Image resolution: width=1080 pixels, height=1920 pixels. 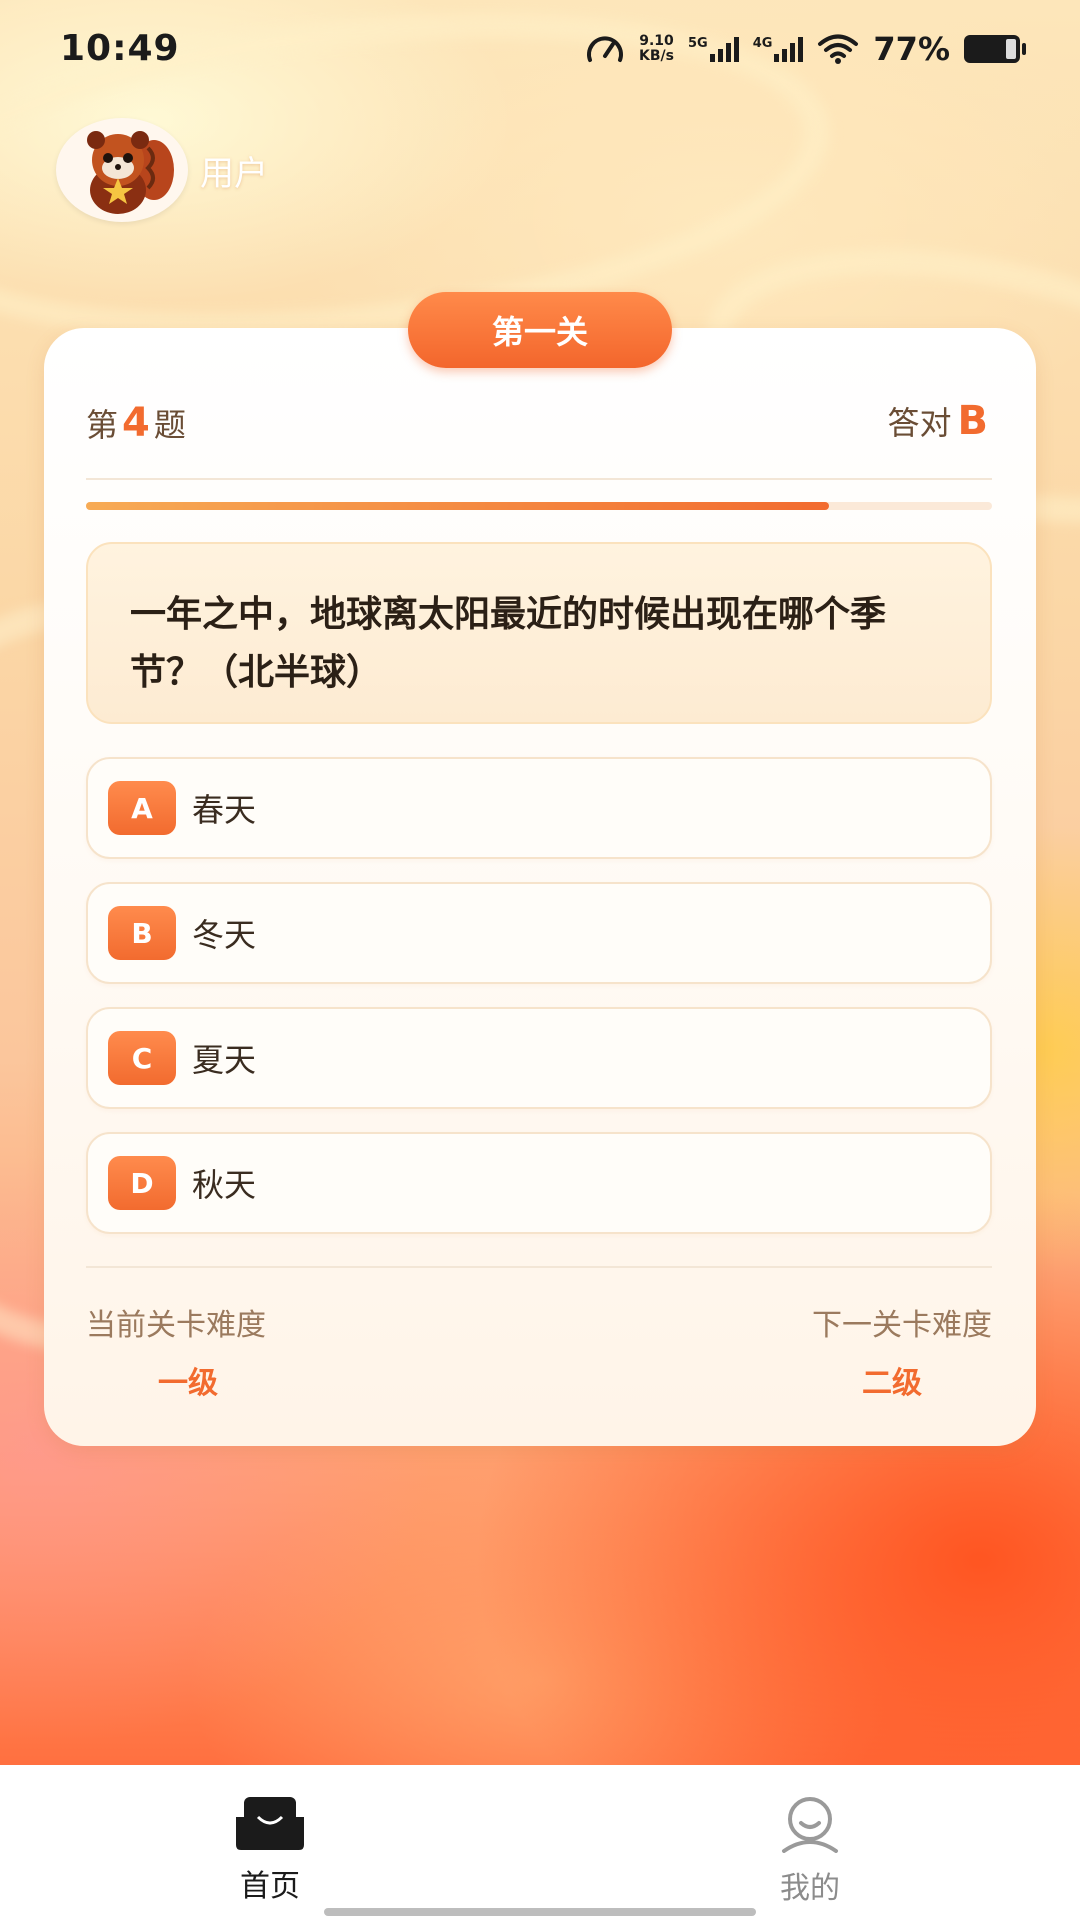 I want to click on option-letter: D, so click(x=142, y=1183).